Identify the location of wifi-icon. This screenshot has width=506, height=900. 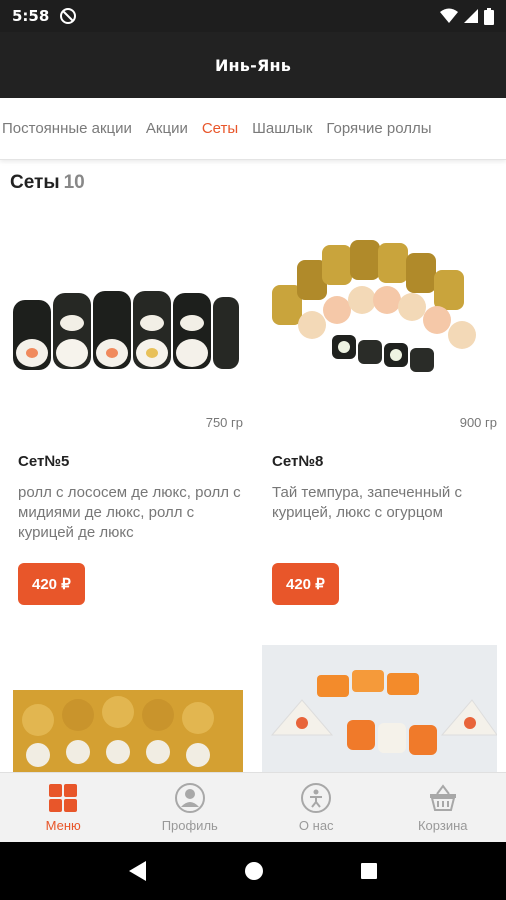
(449, 15).